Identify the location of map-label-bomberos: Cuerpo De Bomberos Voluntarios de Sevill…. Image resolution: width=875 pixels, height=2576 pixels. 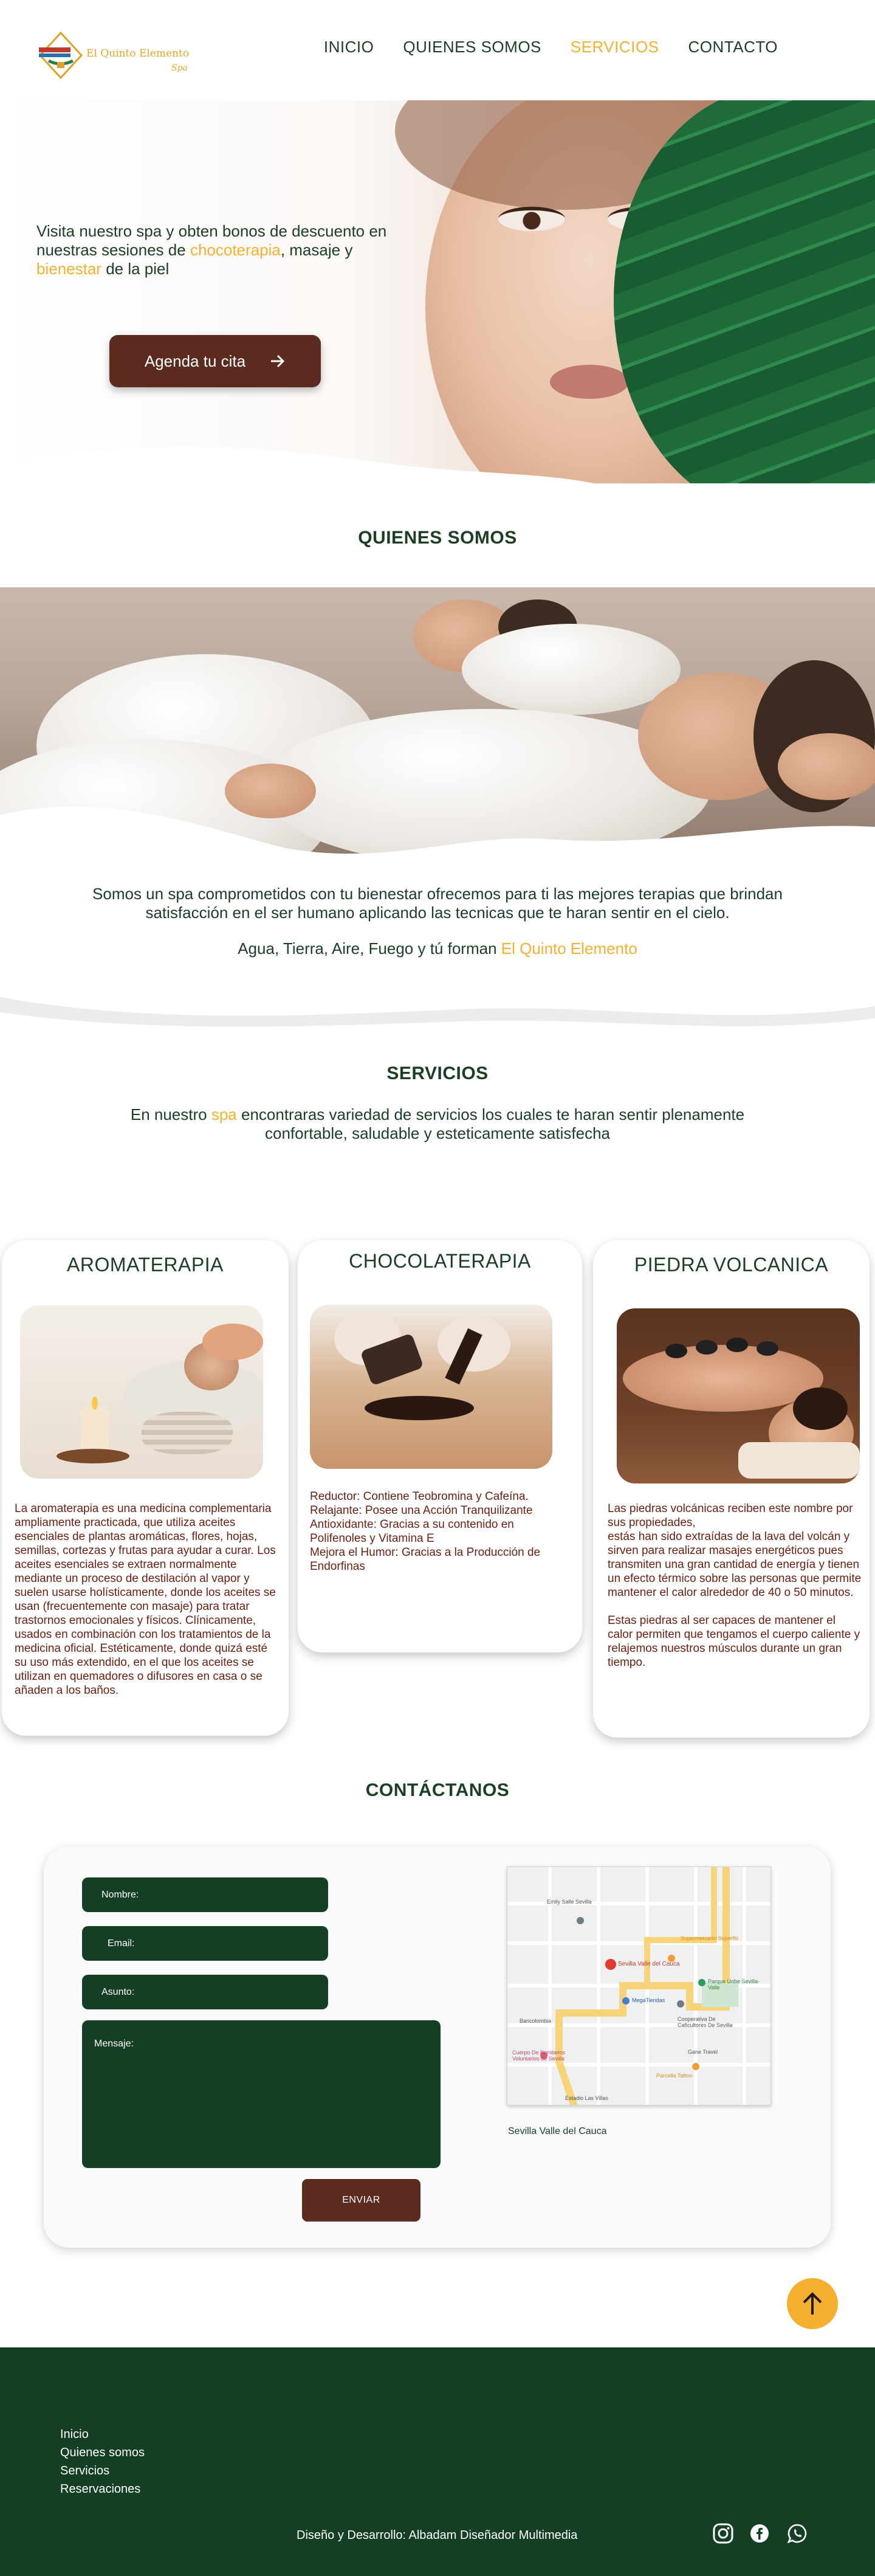
(539, 2055).